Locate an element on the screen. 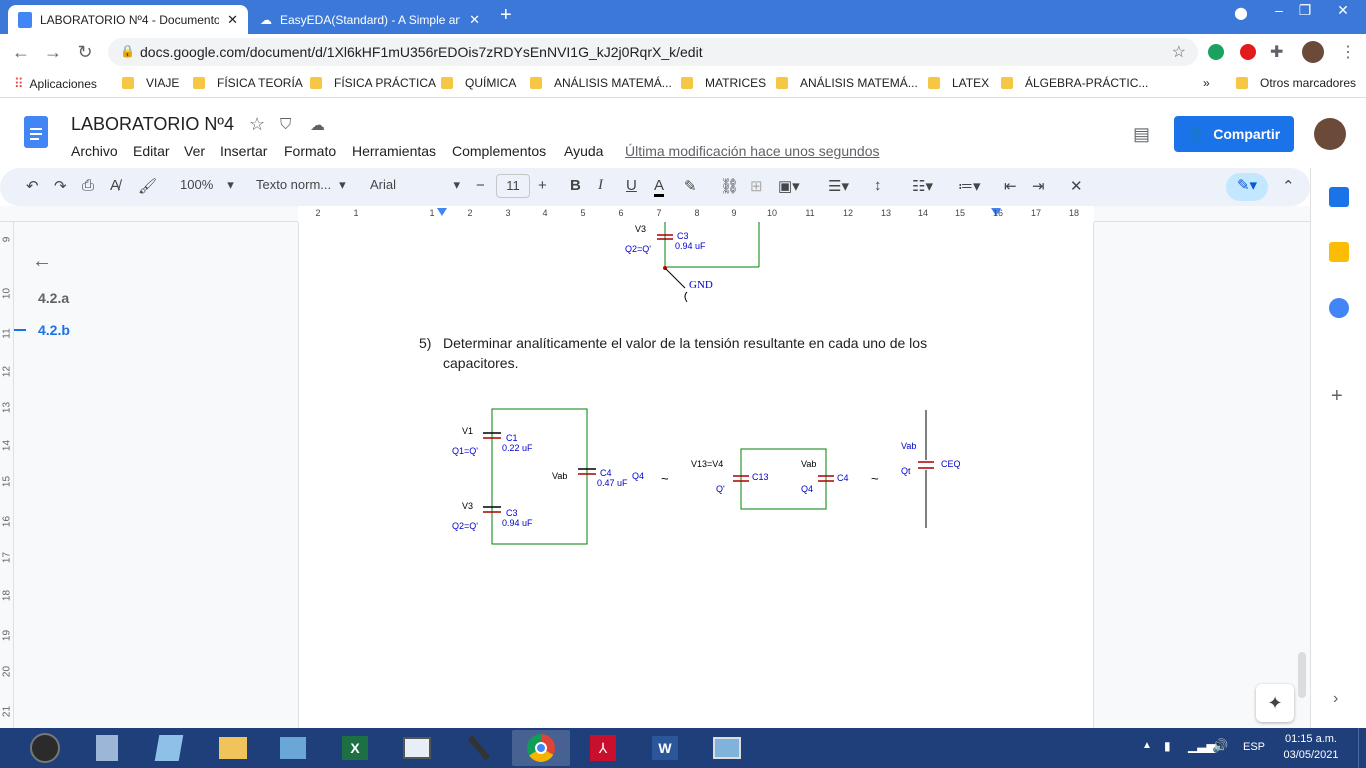 The width and height of the screenshot is (1366, 768). redo-icon: ↷ is located at coordinates (60, 186).